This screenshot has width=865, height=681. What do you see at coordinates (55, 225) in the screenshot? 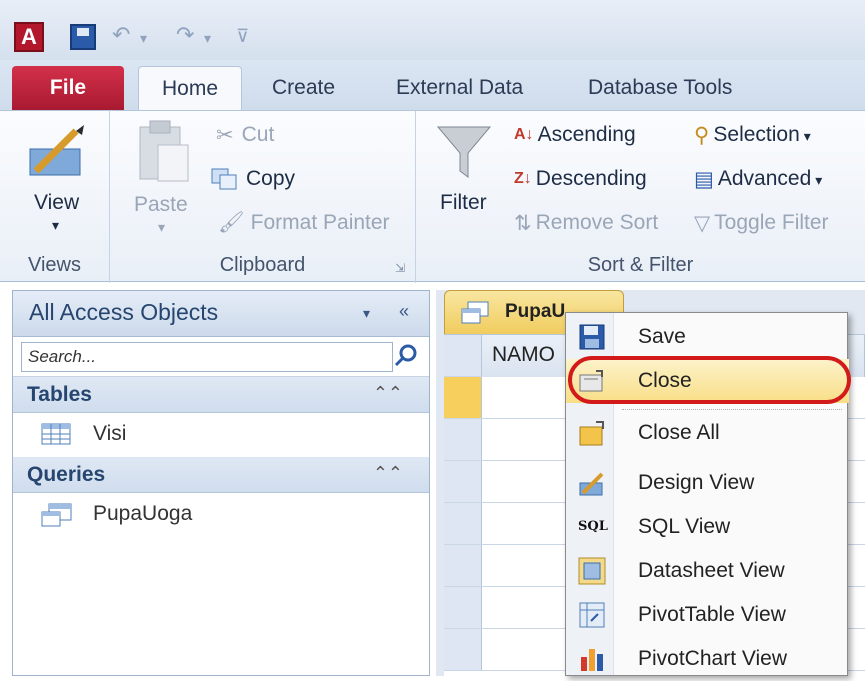
I see `view-dropdown-icon: ▾` at bounding box center [55, 225].